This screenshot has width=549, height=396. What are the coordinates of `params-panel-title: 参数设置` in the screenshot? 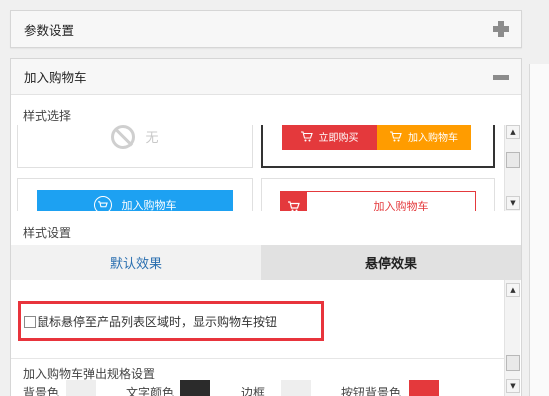 It's located at (49, 30).